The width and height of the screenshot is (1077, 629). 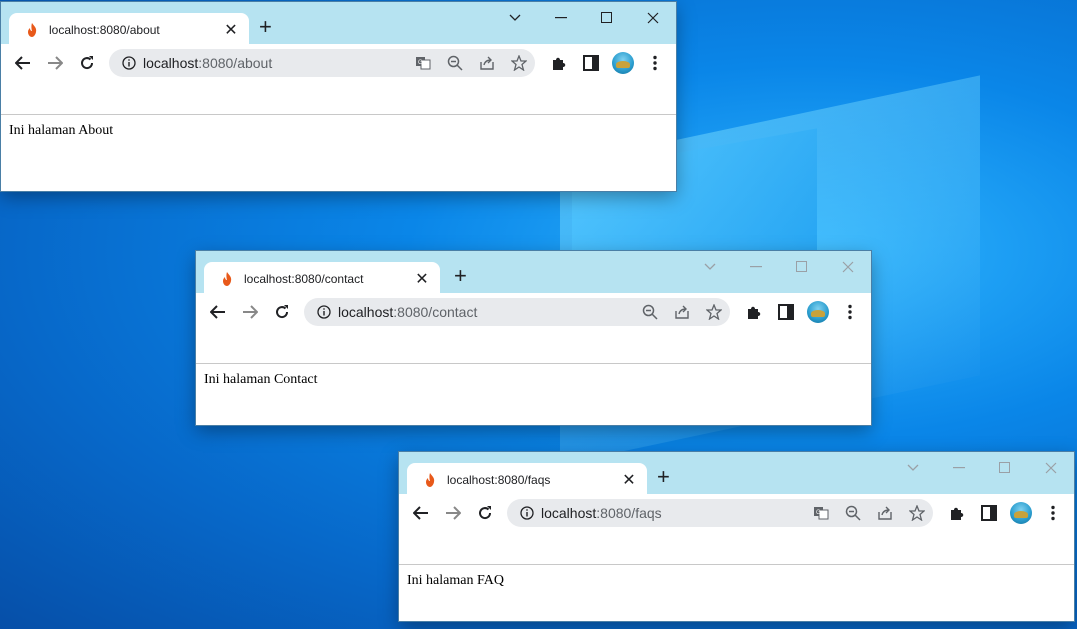 I want to click on address-bar: localhost:8080/contact, so click(x=517, y=312).